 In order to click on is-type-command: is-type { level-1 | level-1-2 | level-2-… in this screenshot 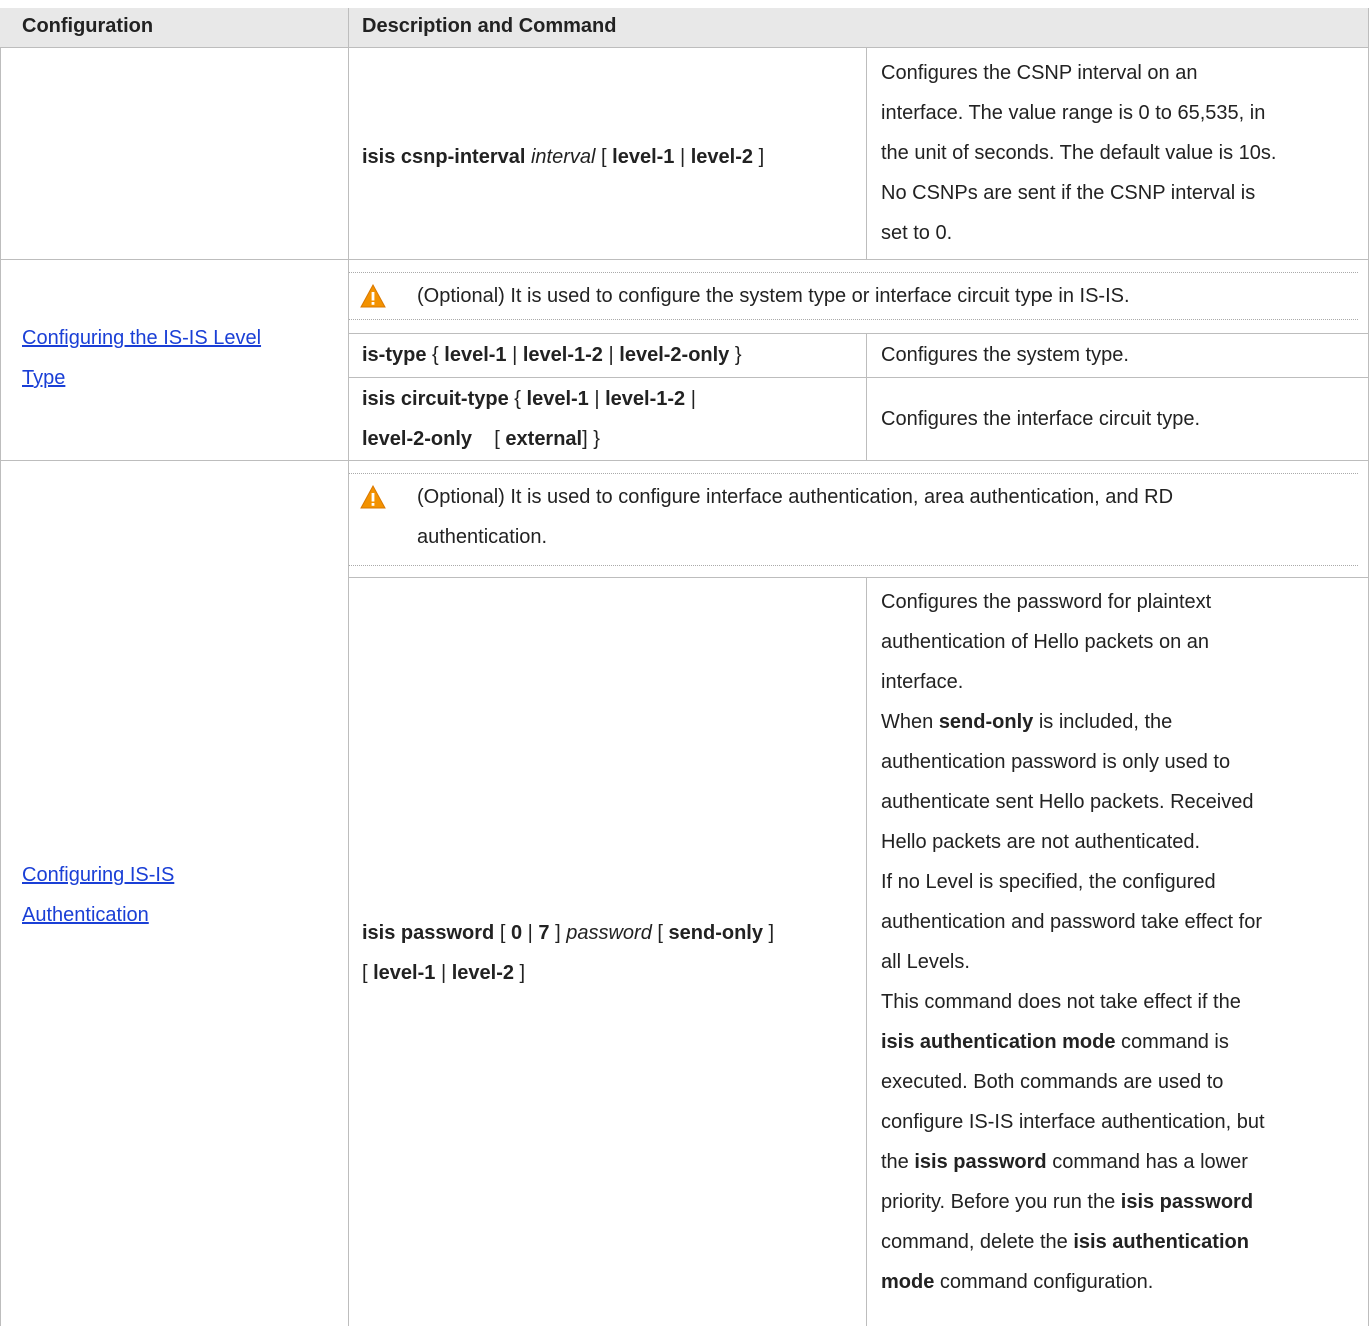, I will do `click(552, 355)`.